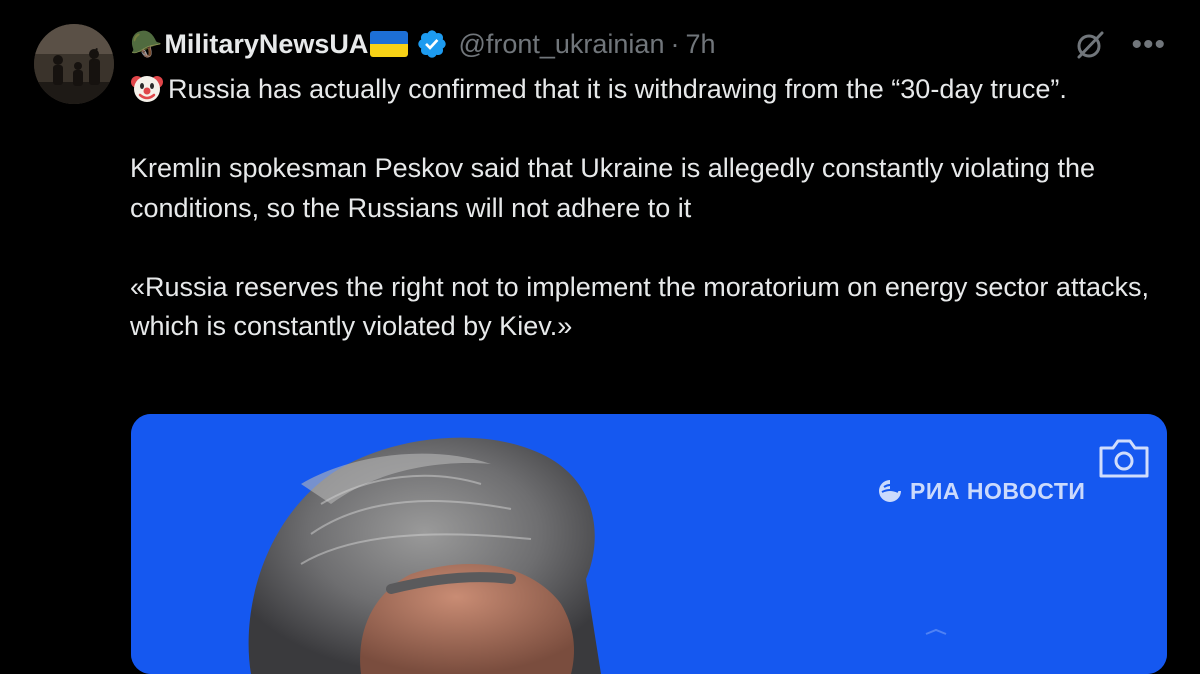  What do you see at coordinates (432, 44) in the screenshot?
I see `verified-badge-icon` at bounding box center [432, 44].